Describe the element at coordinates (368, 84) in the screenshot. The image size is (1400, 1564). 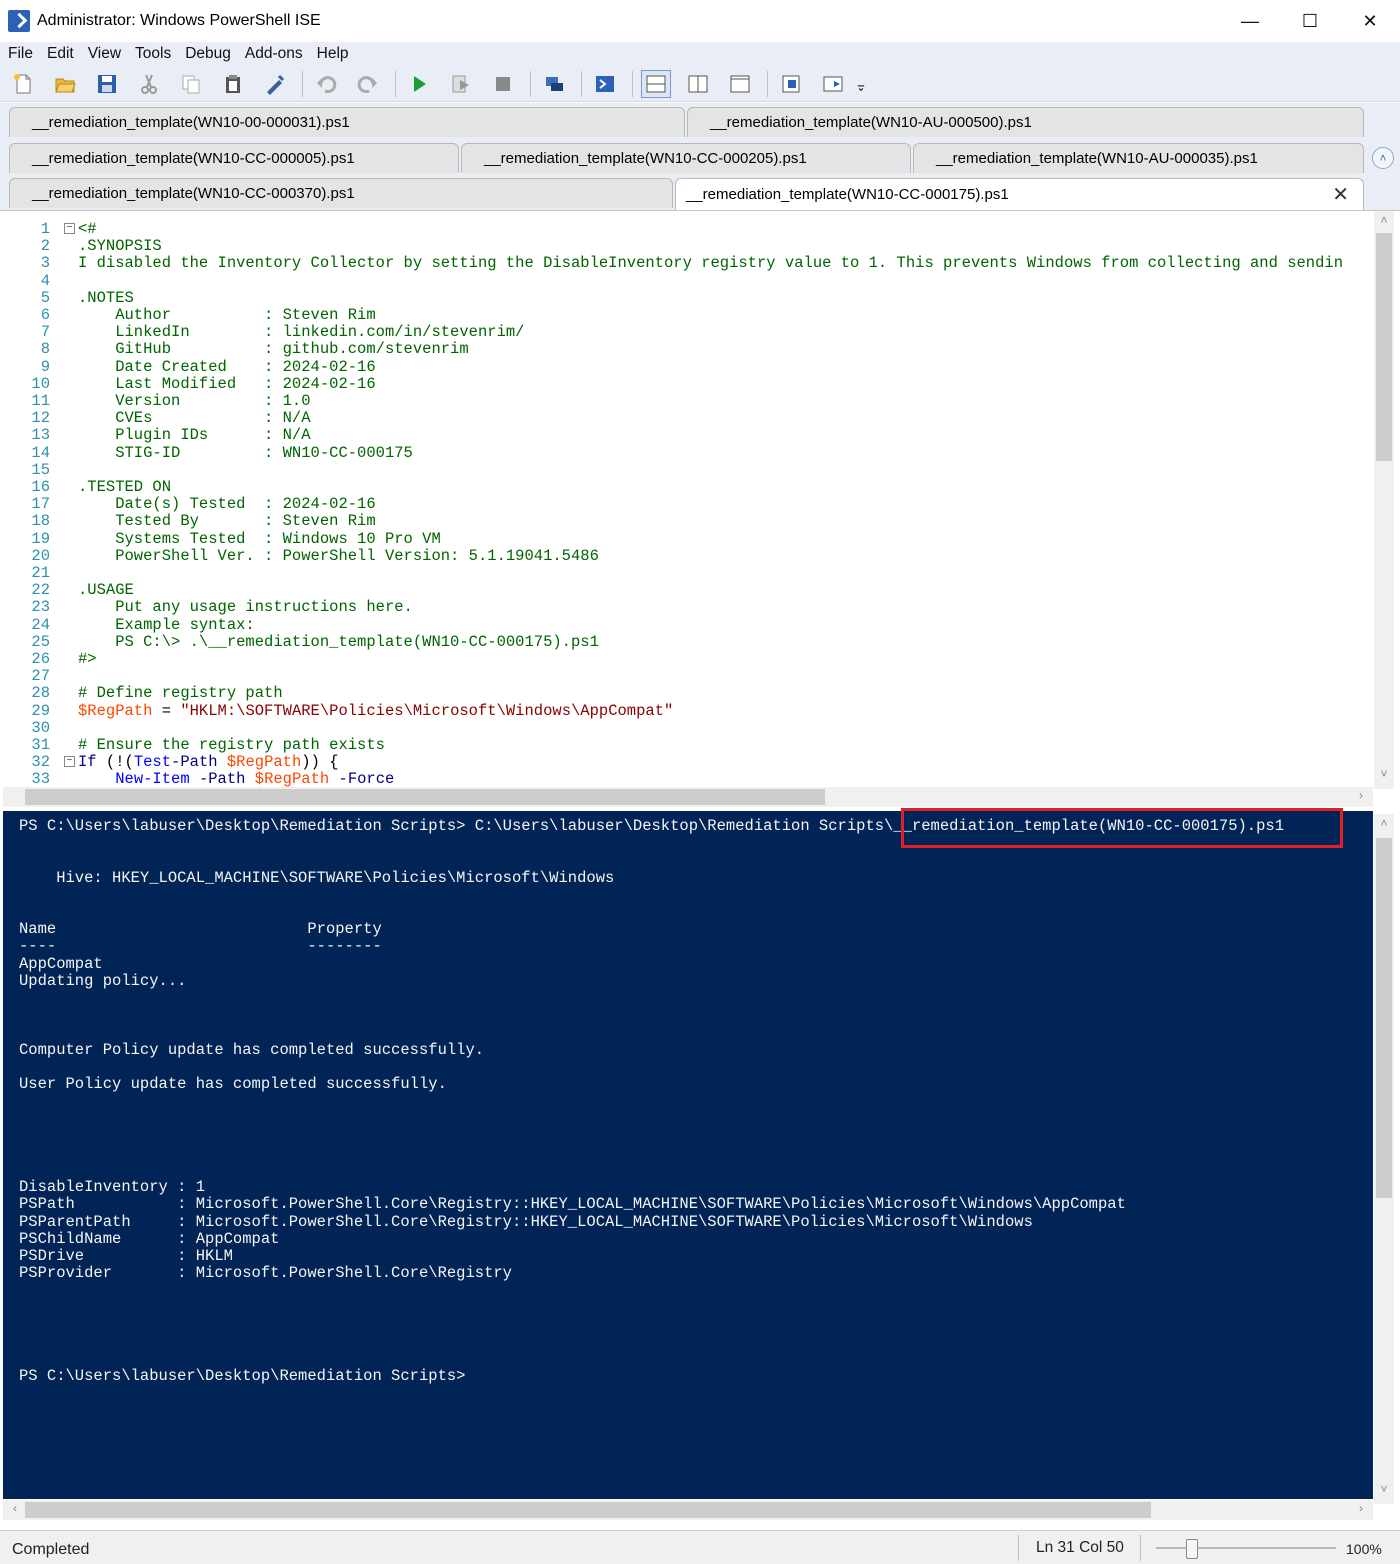
I see `redo-button` at that location.